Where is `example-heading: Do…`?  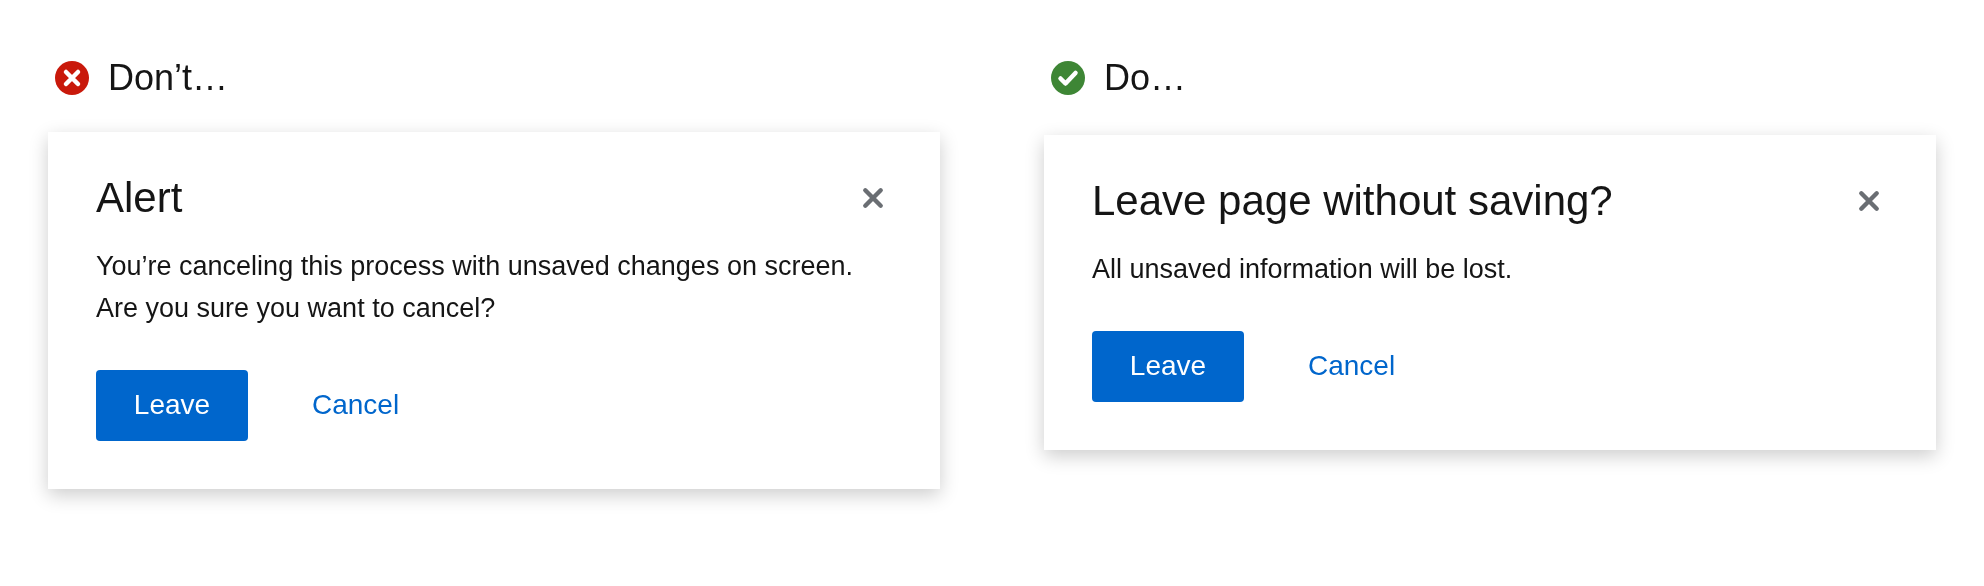
example-heading: Do… is located at coordinates (1145, 78).